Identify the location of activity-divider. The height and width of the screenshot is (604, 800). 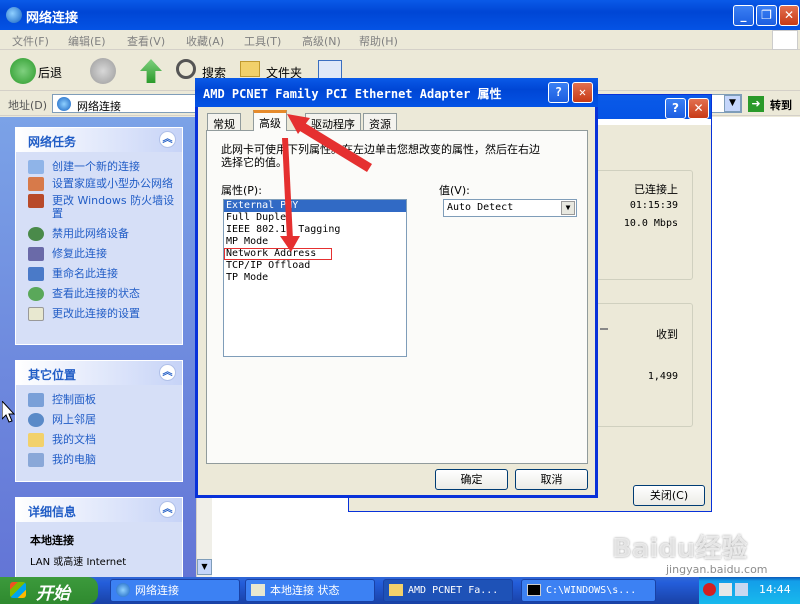
(604, 329).